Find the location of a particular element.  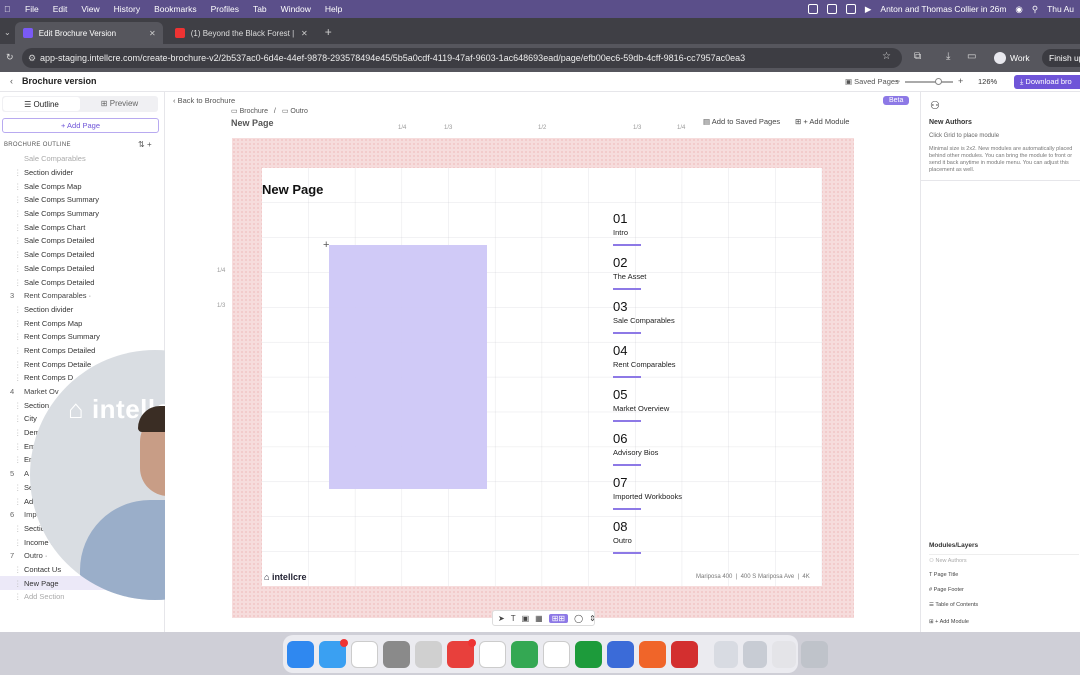

new-tab-icon: + is located at coordinates (328, 32).